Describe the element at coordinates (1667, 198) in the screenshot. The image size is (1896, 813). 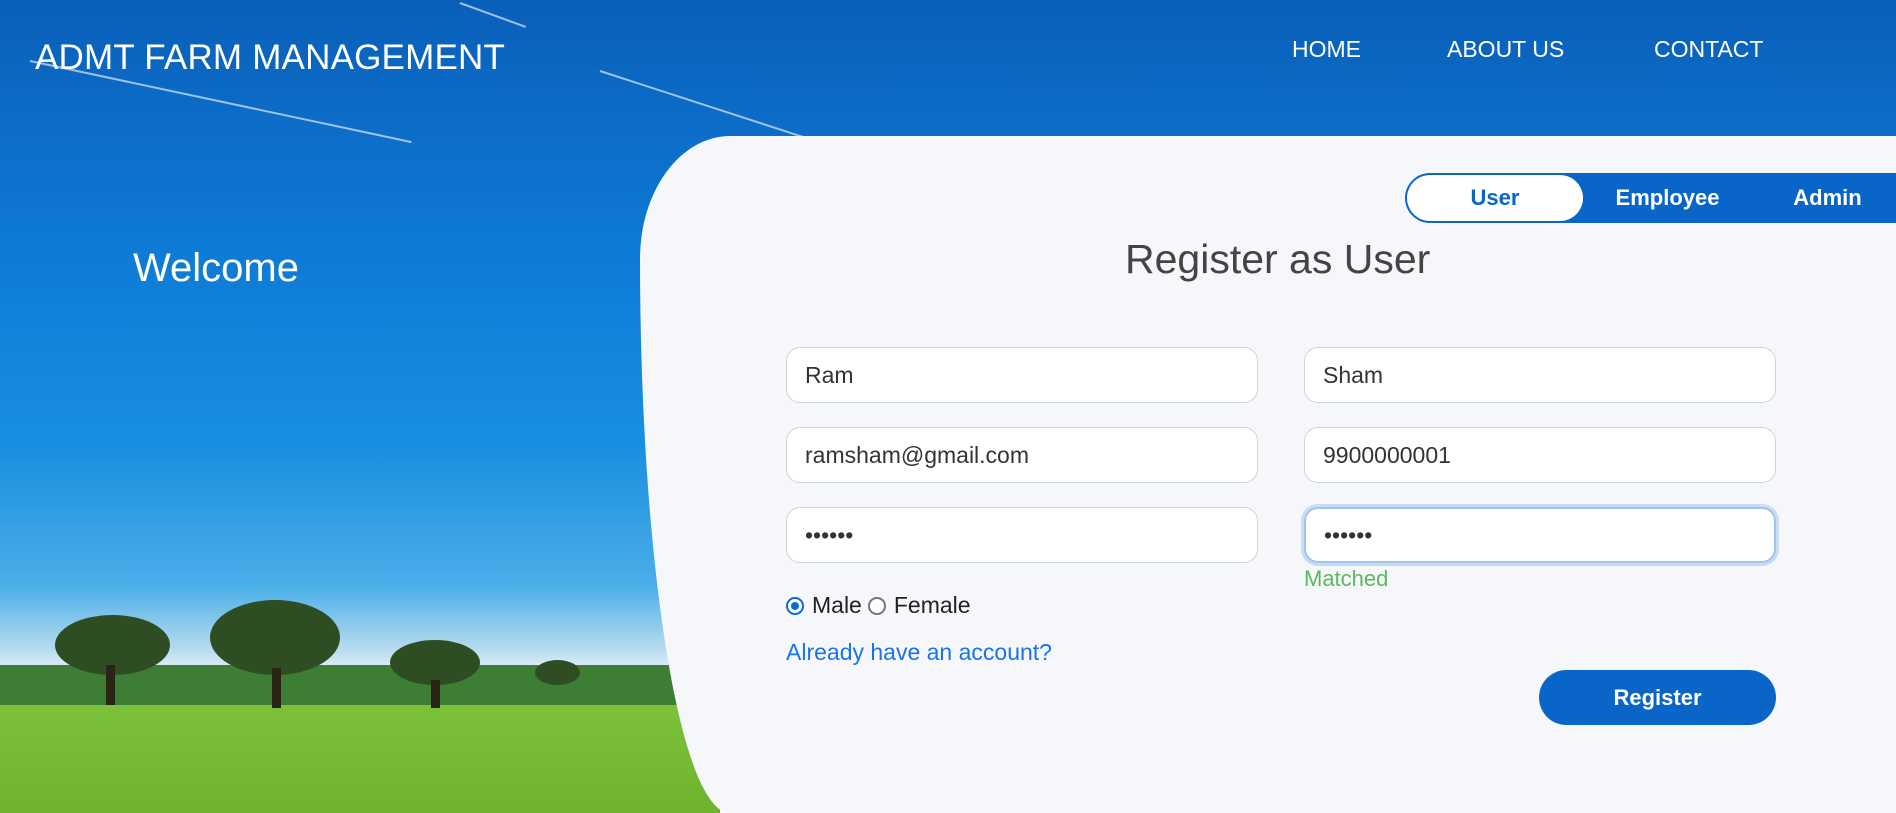
I see `role-employee-tab: Employee` at that location.